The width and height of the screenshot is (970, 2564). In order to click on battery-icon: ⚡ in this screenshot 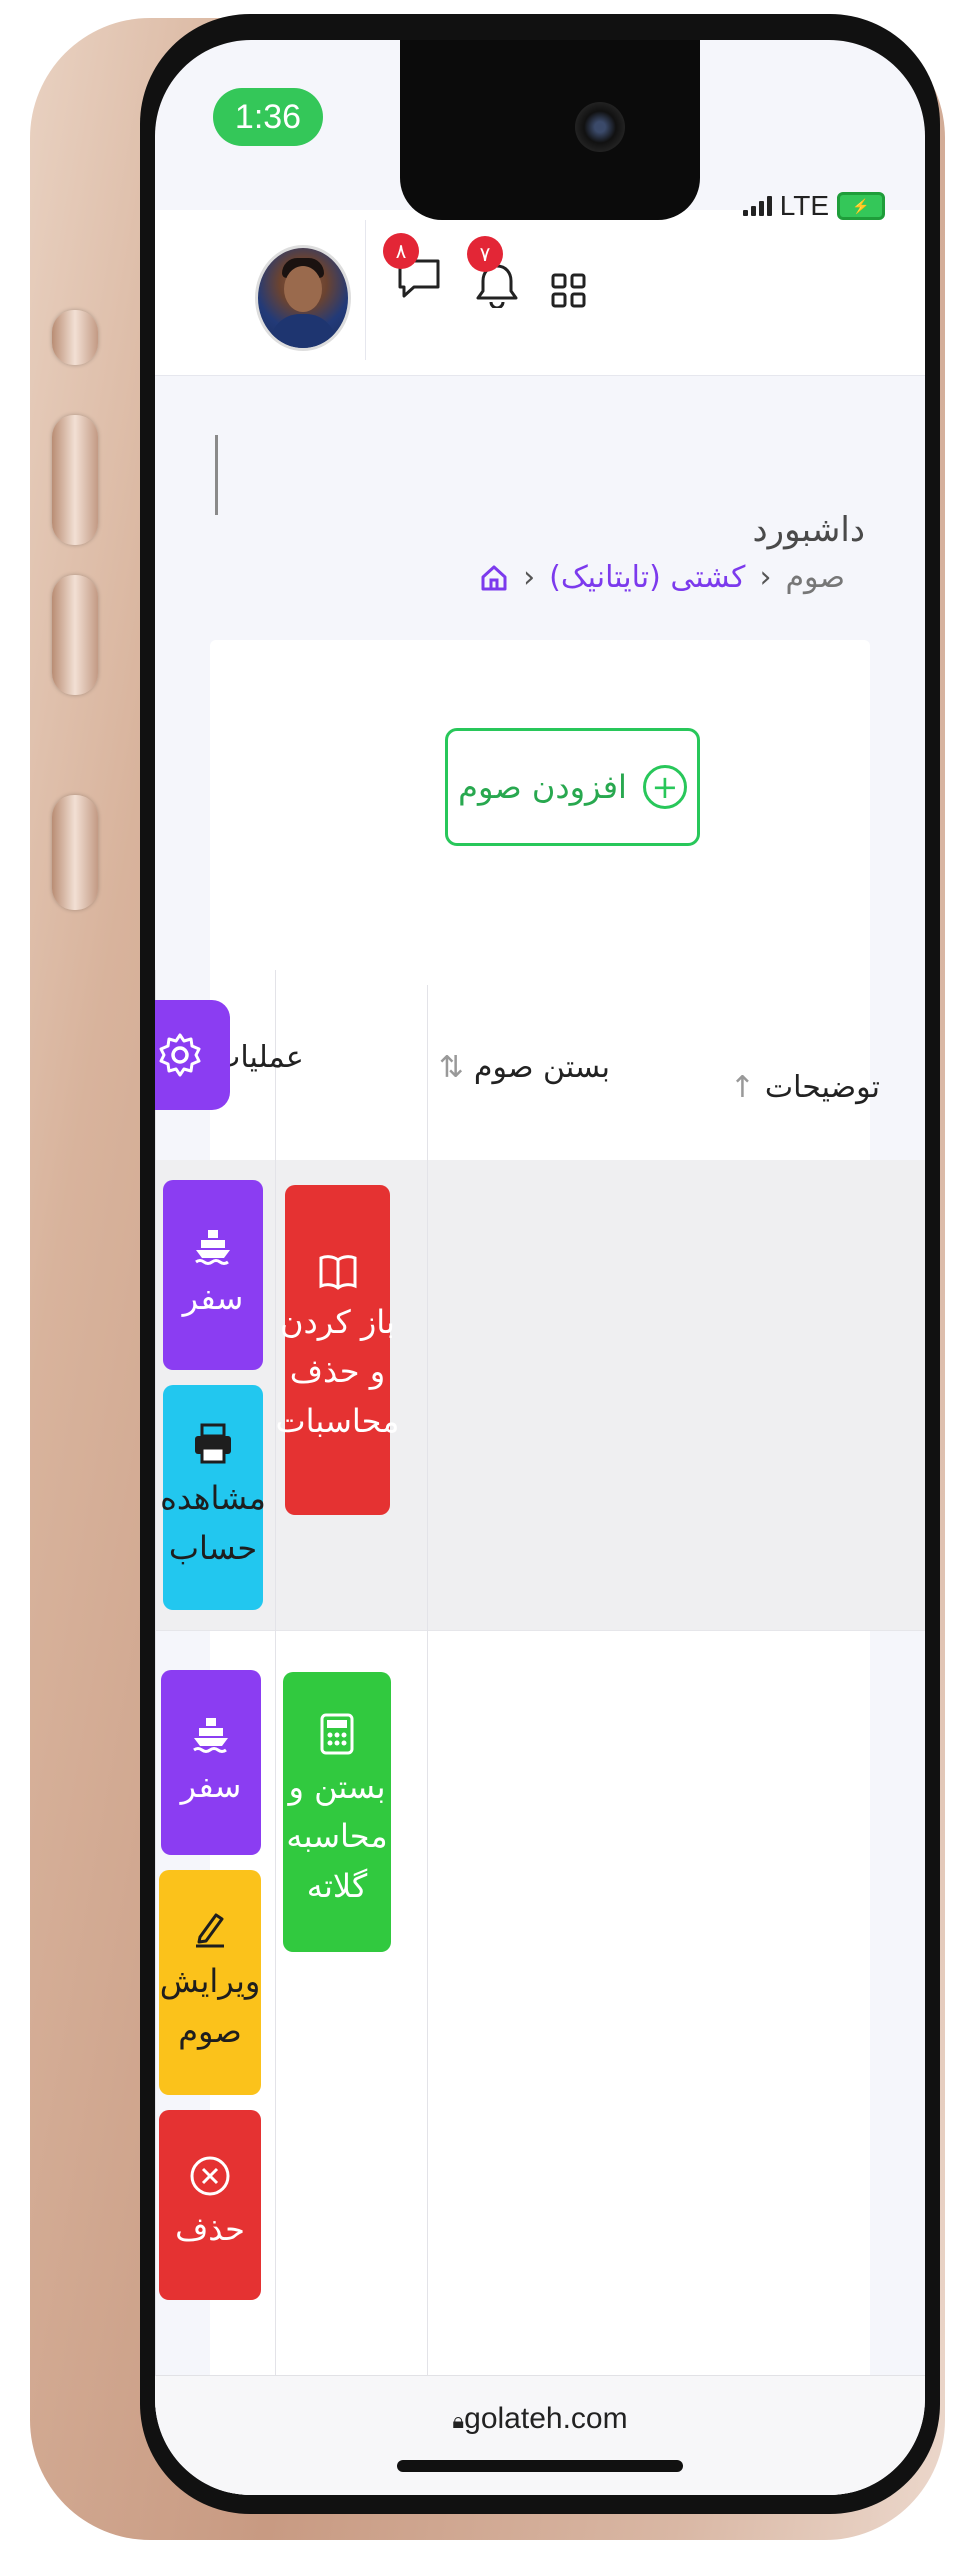, I will do `click(861, 206)`.